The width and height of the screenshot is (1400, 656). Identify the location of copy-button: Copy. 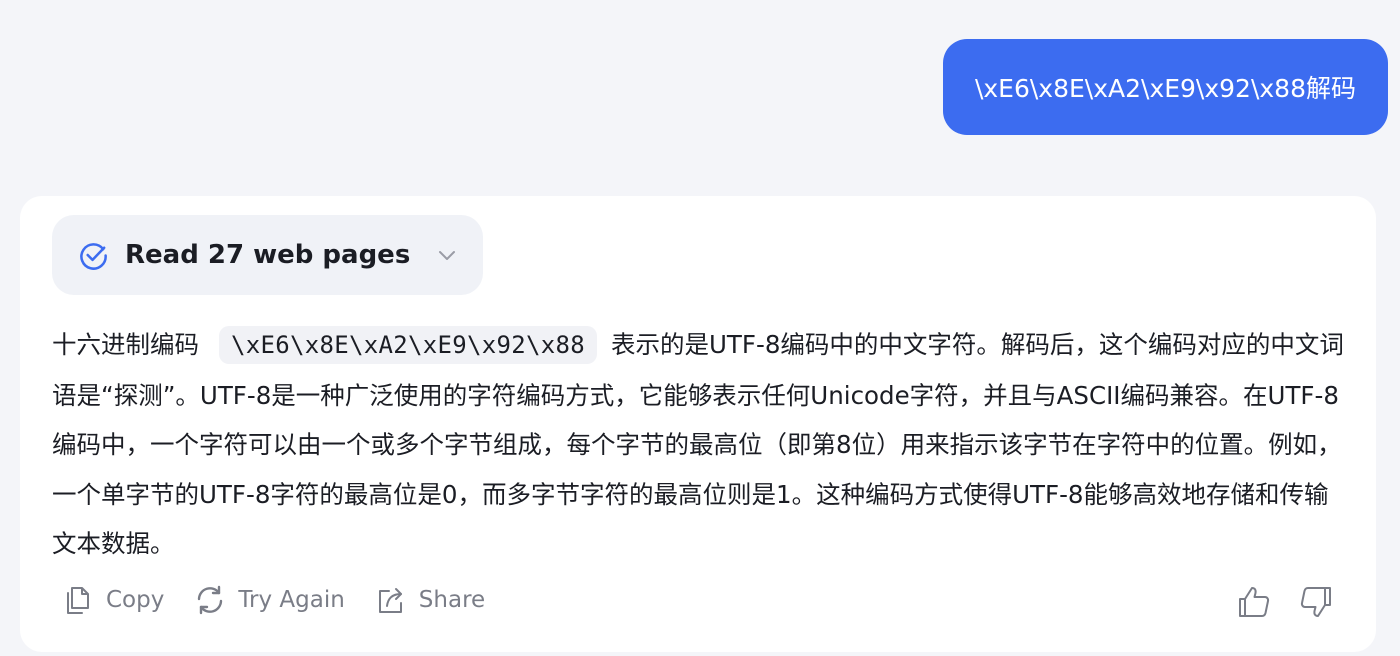
(112, 600).